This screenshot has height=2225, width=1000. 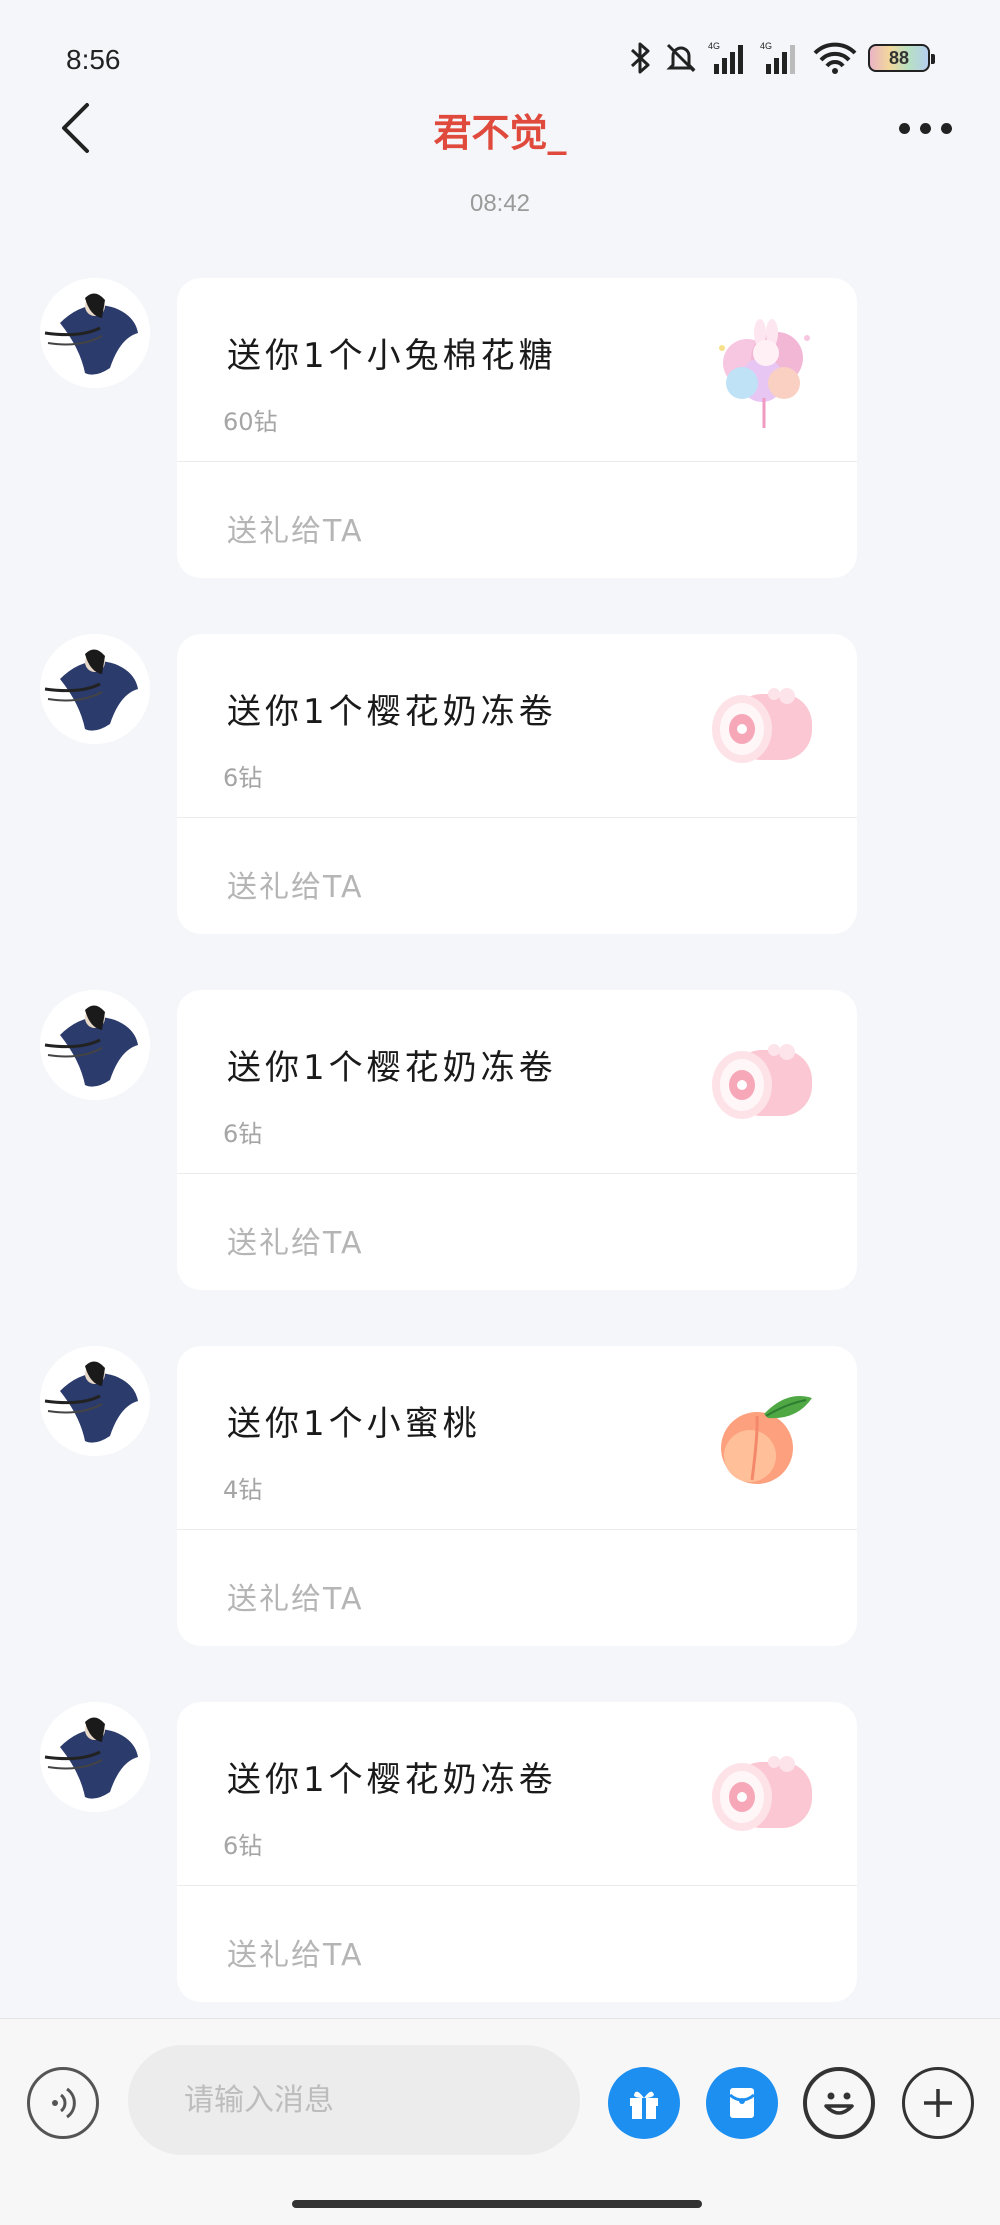 What do you see at coordinates (354, 1424) in the screenshot?
I see `gift-title: 送你1个小蜜桃` at bounding box center [354, 1424].